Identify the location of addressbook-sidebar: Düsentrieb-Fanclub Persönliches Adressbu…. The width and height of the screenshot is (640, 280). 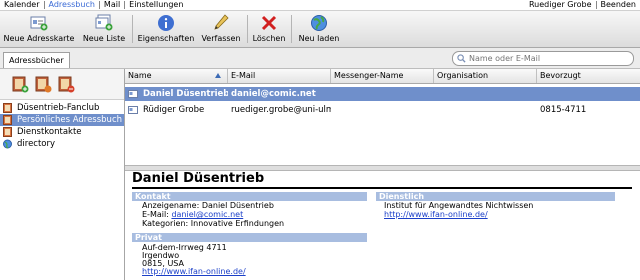
(62, 174).